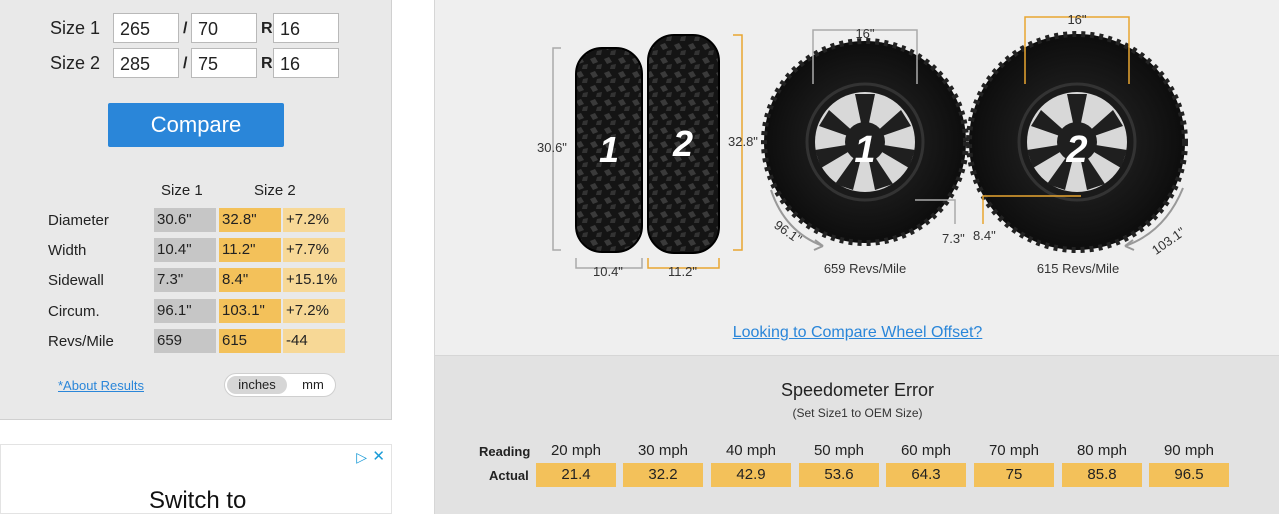 The width and height of the screenshot is (1279, 515). I want to click on size2-value: 11.2", so click(250, 250).